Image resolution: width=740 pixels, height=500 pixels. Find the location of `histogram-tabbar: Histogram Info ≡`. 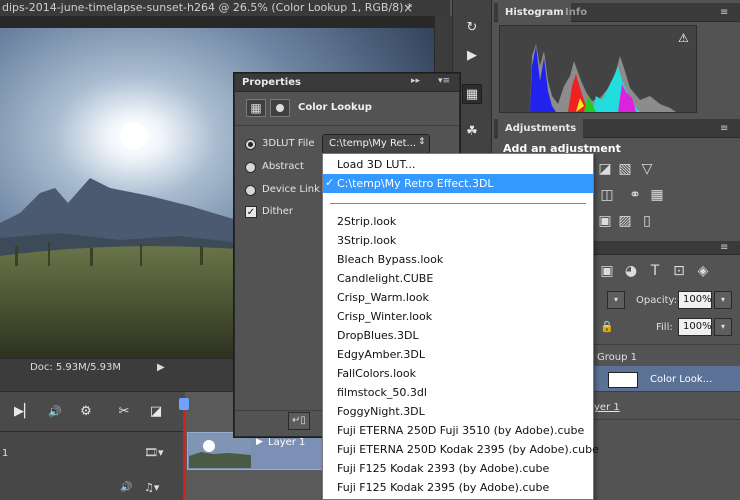

histogram-tabbar: Histogram Info ≡ is located at coordinates (617, 12).